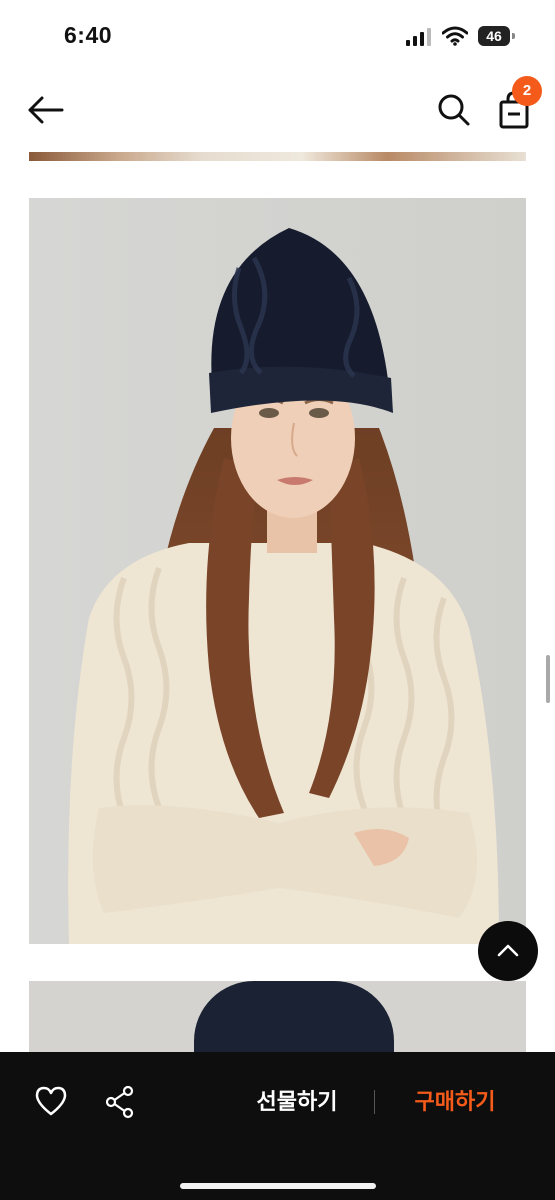 The height and width of the screenshot is (1200, 555). I want to click on cellular-signal-icon, so click(418, 37).